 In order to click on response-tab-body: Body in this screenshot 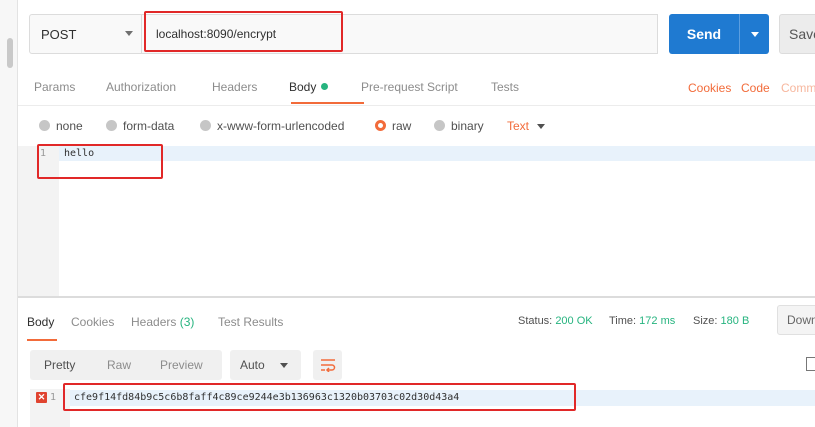, I will do `click(40, 322)`.